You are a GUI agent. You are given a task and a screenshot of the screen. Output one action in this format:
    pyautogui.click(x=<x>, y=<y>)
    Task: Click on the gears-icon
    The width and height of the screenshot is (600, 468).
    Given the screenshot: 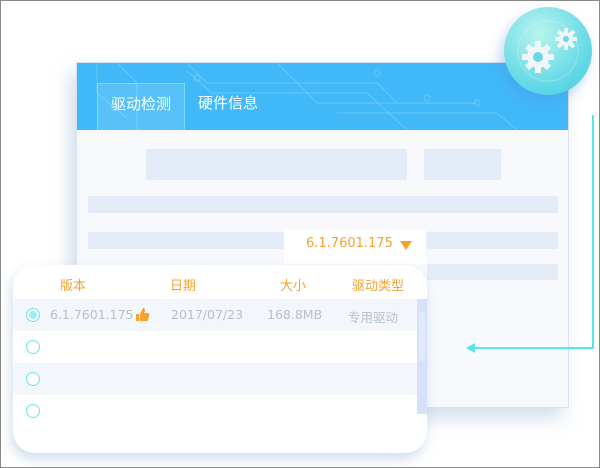 What is the action you would take?
    pyautogui.click(x=548, y=51)
    